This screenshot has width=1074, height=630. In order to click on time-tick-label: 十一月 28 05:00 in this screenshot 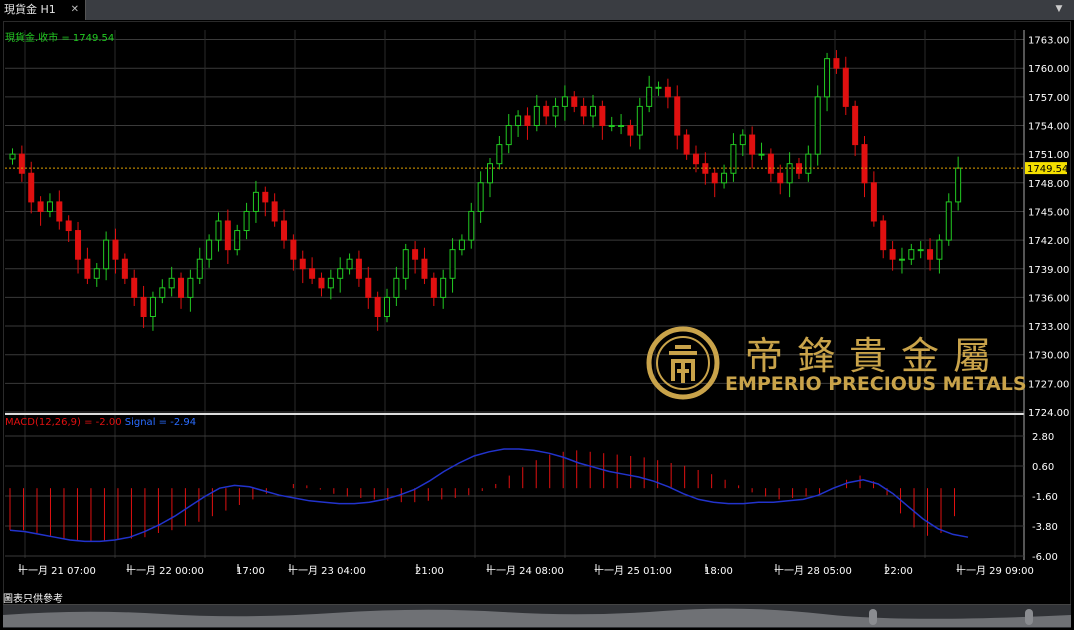, I will do `click(813, 570)`.